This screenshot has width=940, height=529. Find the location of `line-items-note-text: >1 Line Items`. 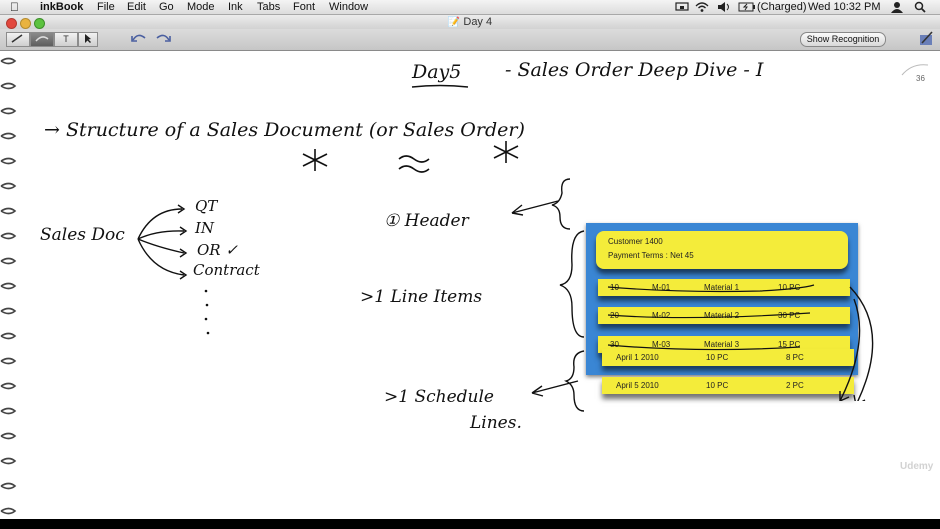

line-items-note-text: >1 Line Items is located at coordinates (421, 297).